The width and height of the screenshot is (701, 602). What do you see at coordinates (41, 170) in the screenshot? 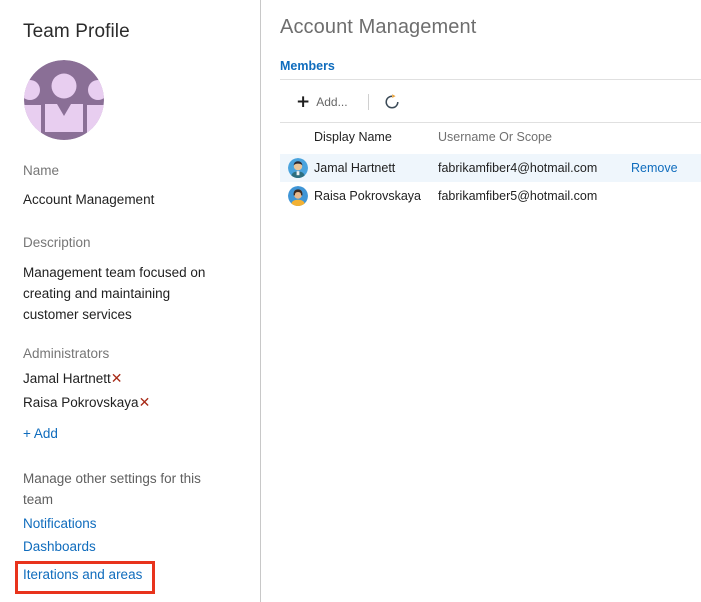
I see `name-label: Name` at bounding box center [41, 170].